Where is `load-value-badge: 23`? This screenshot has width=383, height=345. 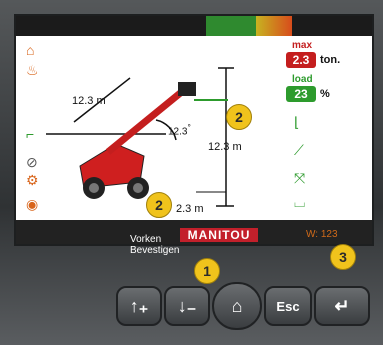
load-value-badge: 23 is located at coordinates (301, 94).